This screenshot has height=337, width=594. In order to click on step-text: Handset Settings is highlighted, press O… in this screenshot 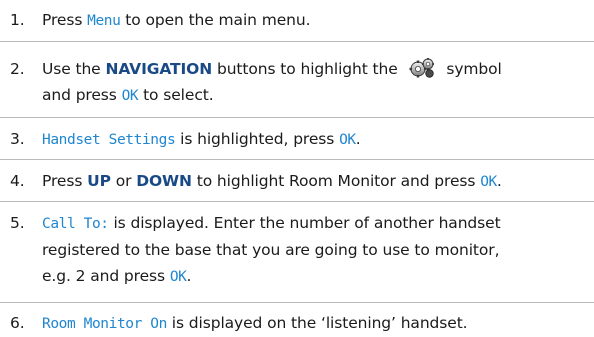, I will do `click(313, 139)`.